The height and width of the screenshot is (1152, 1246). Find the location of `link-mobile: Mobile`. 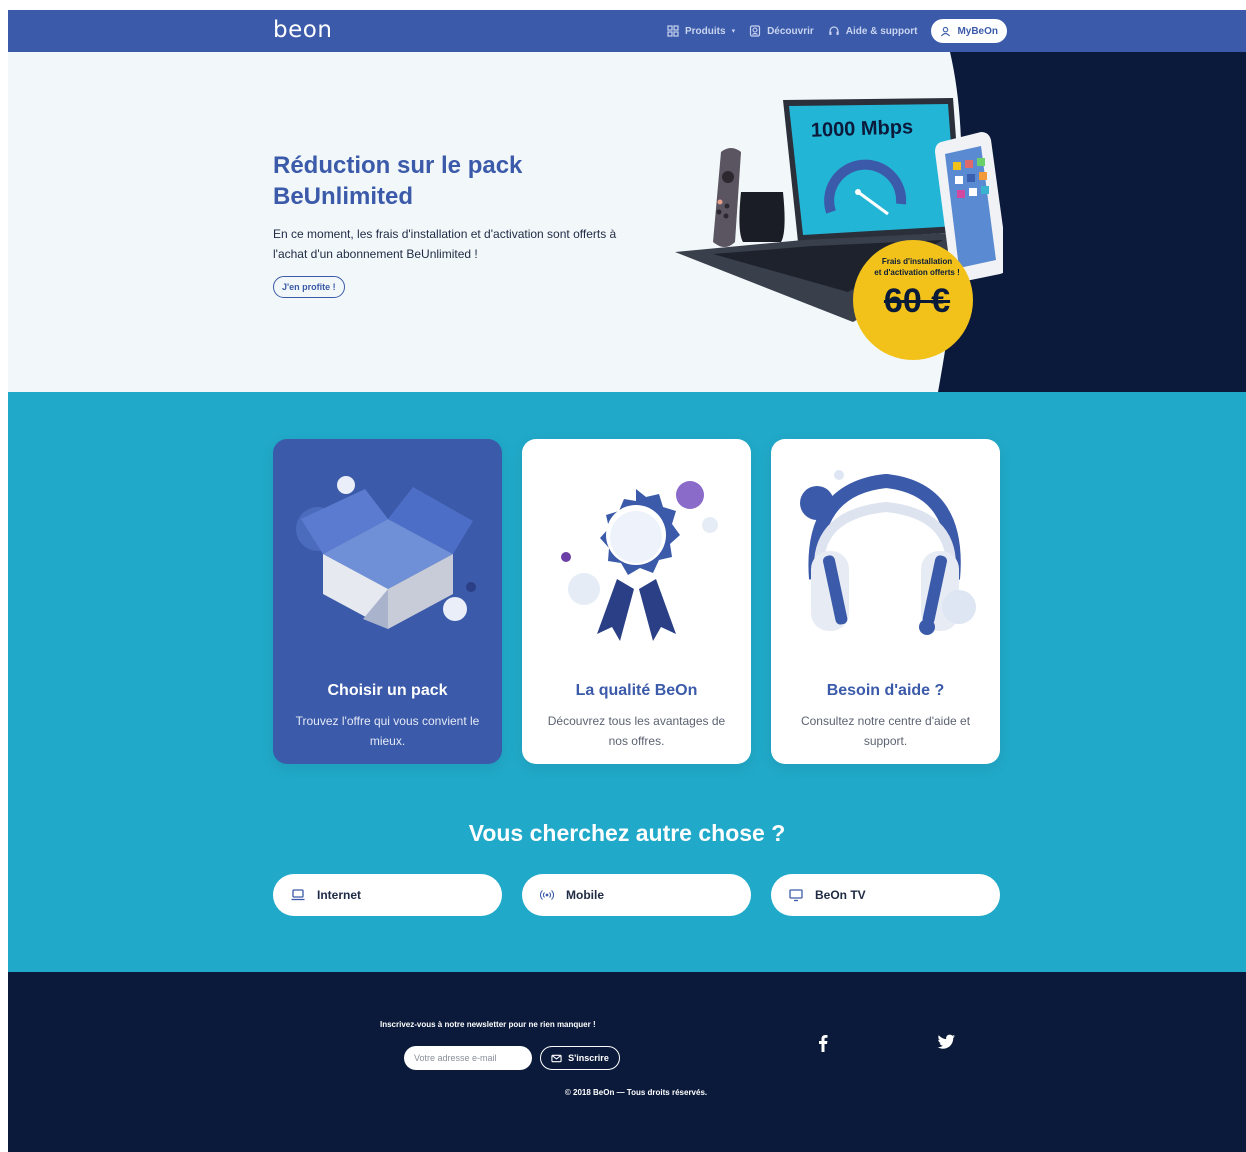

link-mobile: Mobile is located at coordinates (636, 895).